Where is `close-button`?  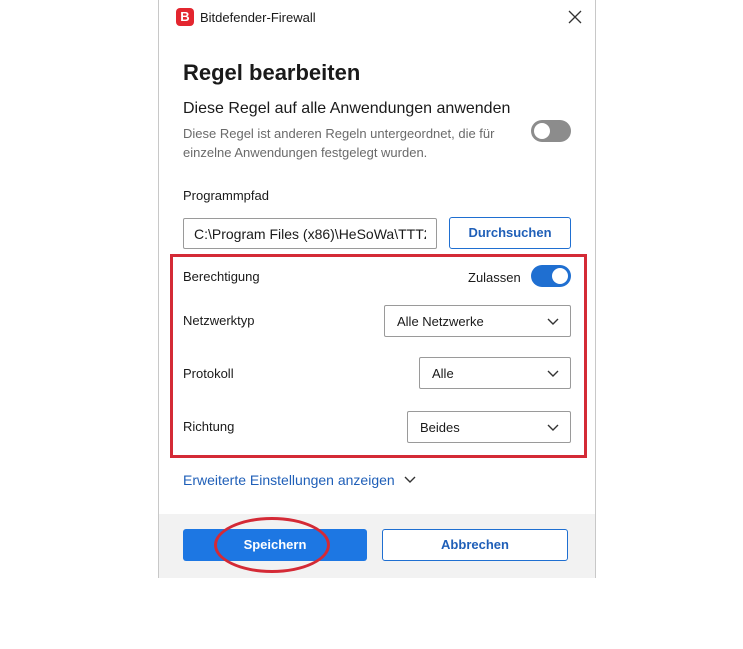
close-button is located at coordinates (575, 17).